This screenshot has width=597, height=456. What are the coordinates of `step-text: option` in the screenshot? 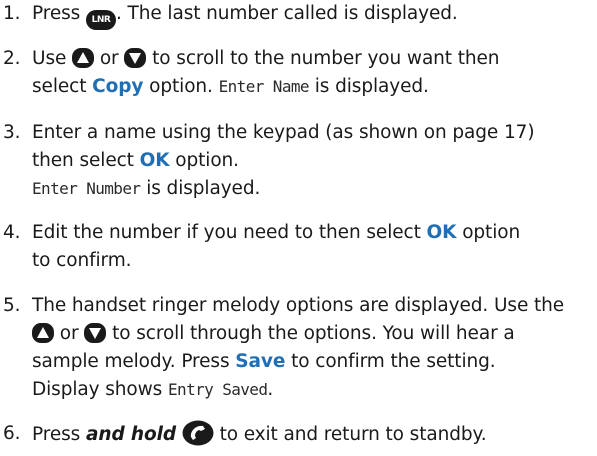 It's located at (491, 232).